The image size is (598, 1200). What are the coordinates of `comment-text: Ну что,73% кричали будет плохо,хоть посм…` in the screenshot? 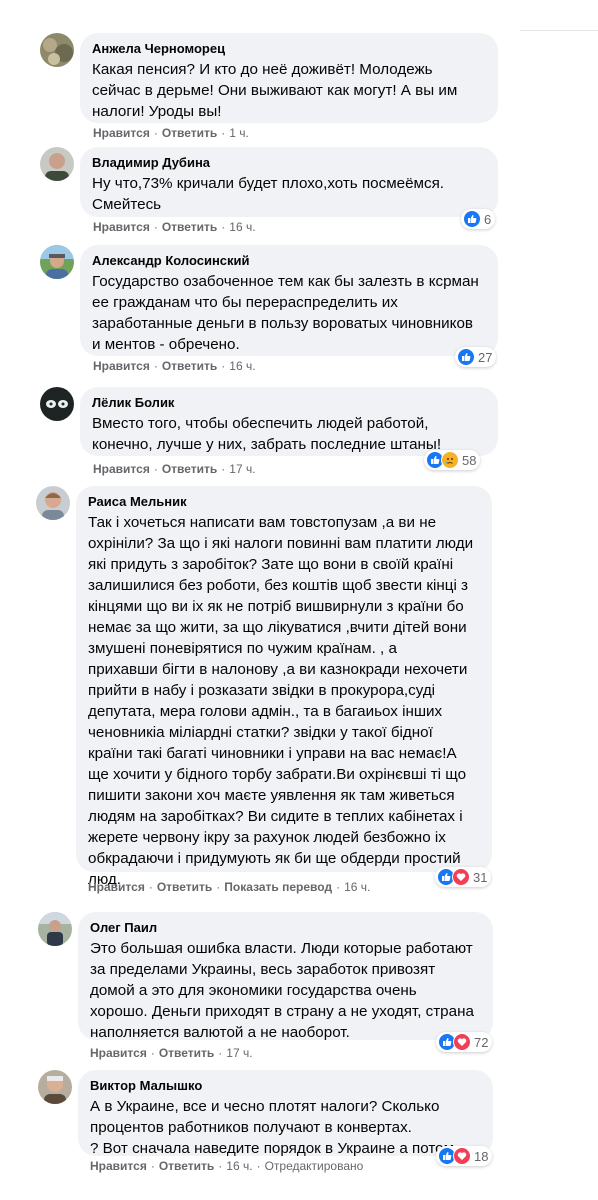 It's located at (268, 194).